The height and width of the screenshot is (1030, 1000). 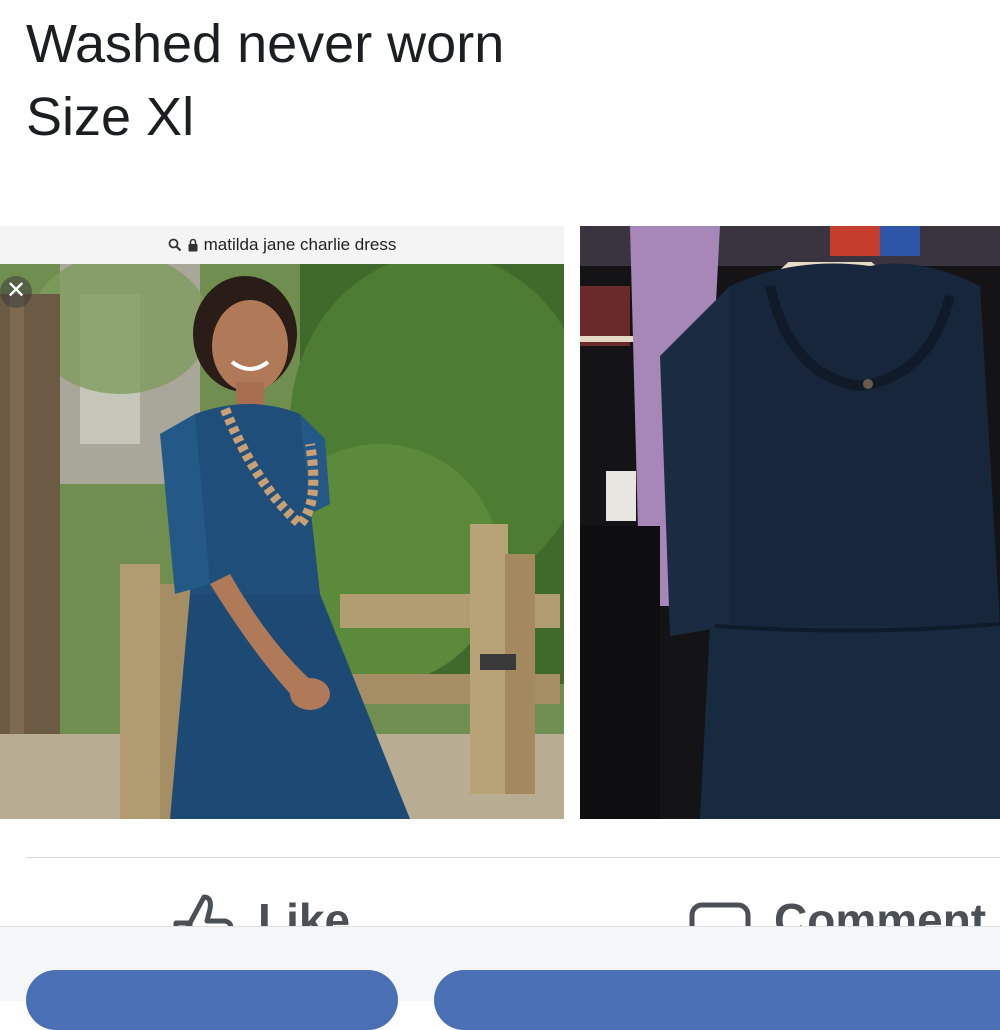 I want to click on close-icon: ✕, so click(x=16, y=292).